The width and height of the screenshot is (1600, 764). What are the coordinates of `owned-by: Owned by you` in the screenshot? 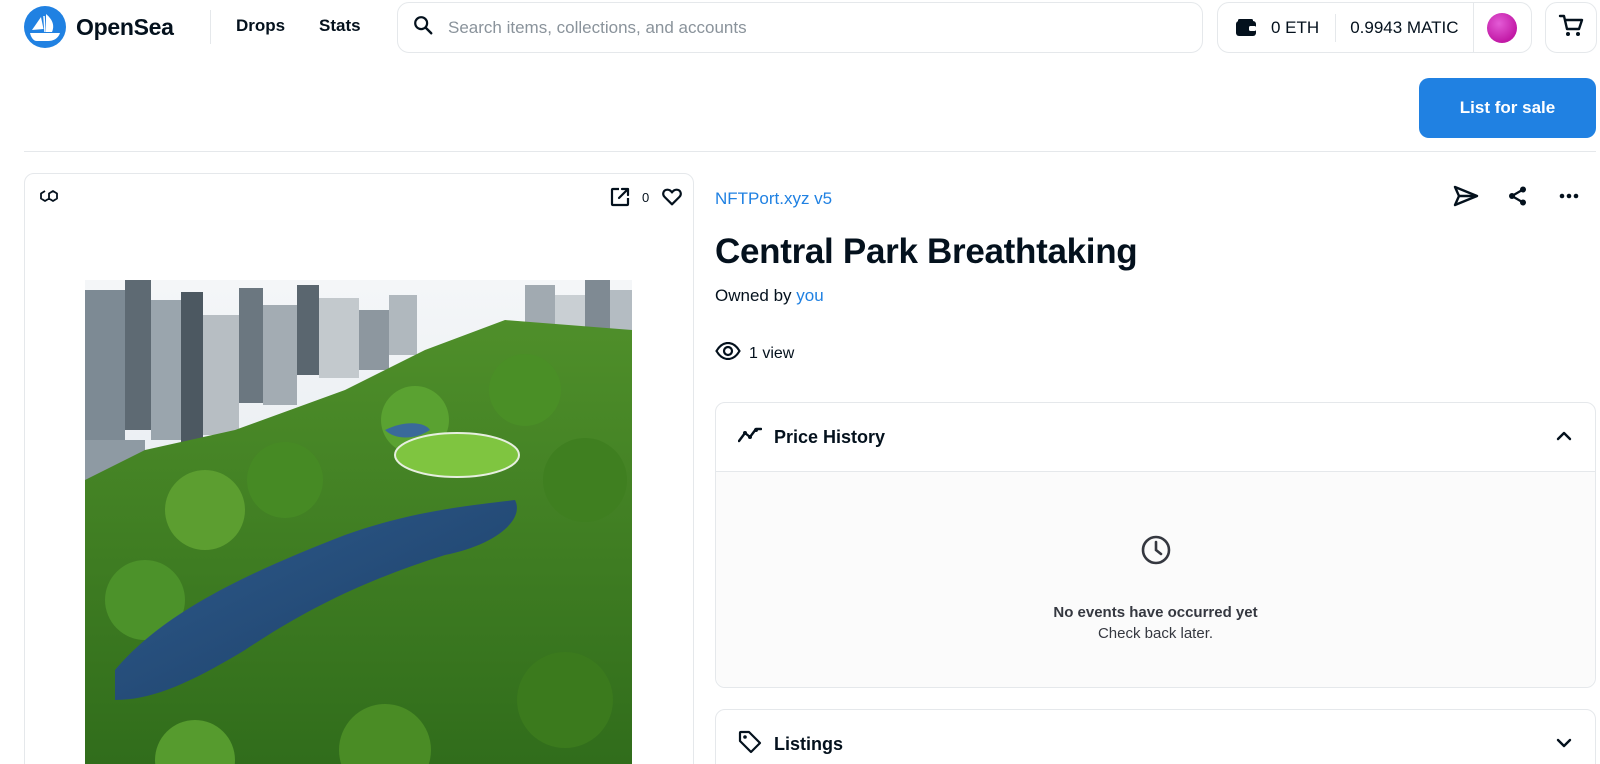 It's located at (769, 296).